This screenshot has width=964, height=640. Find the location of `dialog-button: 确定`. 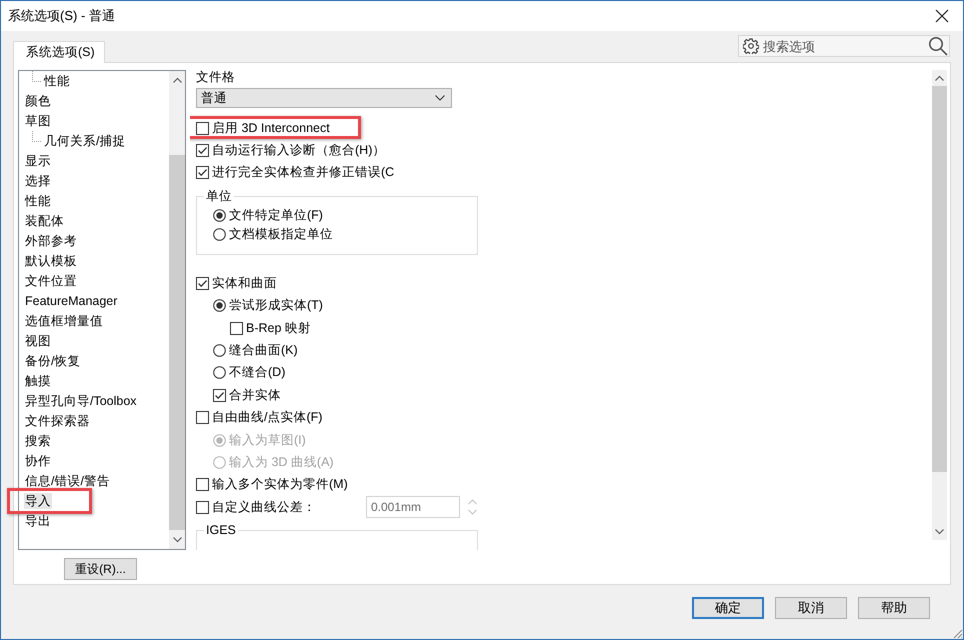

dialog-button: 确定 is located at coordinates (728, 608).